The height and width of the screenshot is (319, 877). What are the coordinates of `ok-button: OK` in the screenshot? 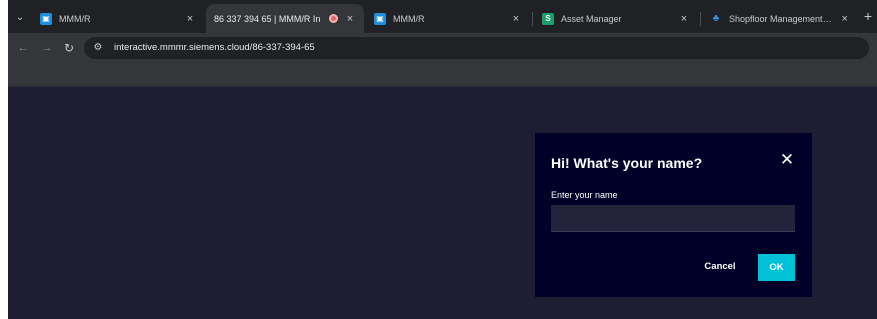 It's located at (776, 267).